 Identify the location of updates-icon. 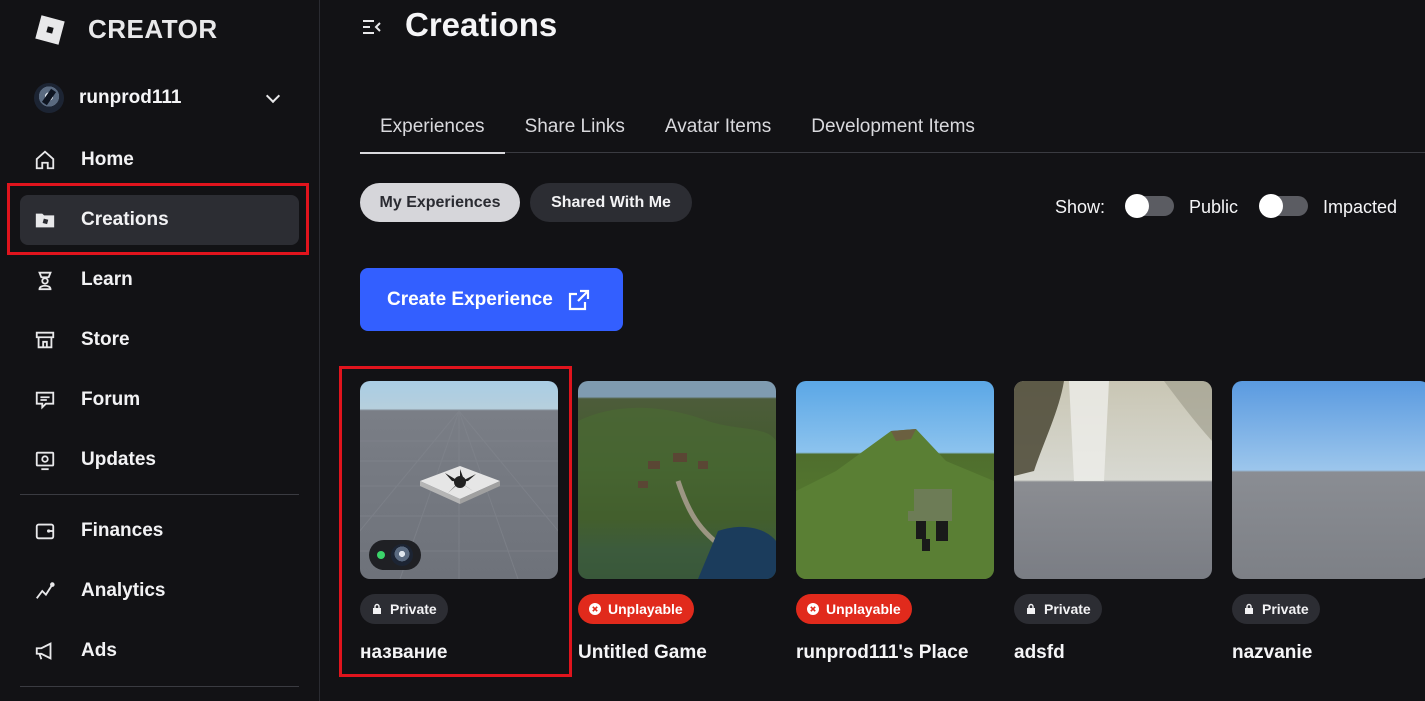
(45, 460).